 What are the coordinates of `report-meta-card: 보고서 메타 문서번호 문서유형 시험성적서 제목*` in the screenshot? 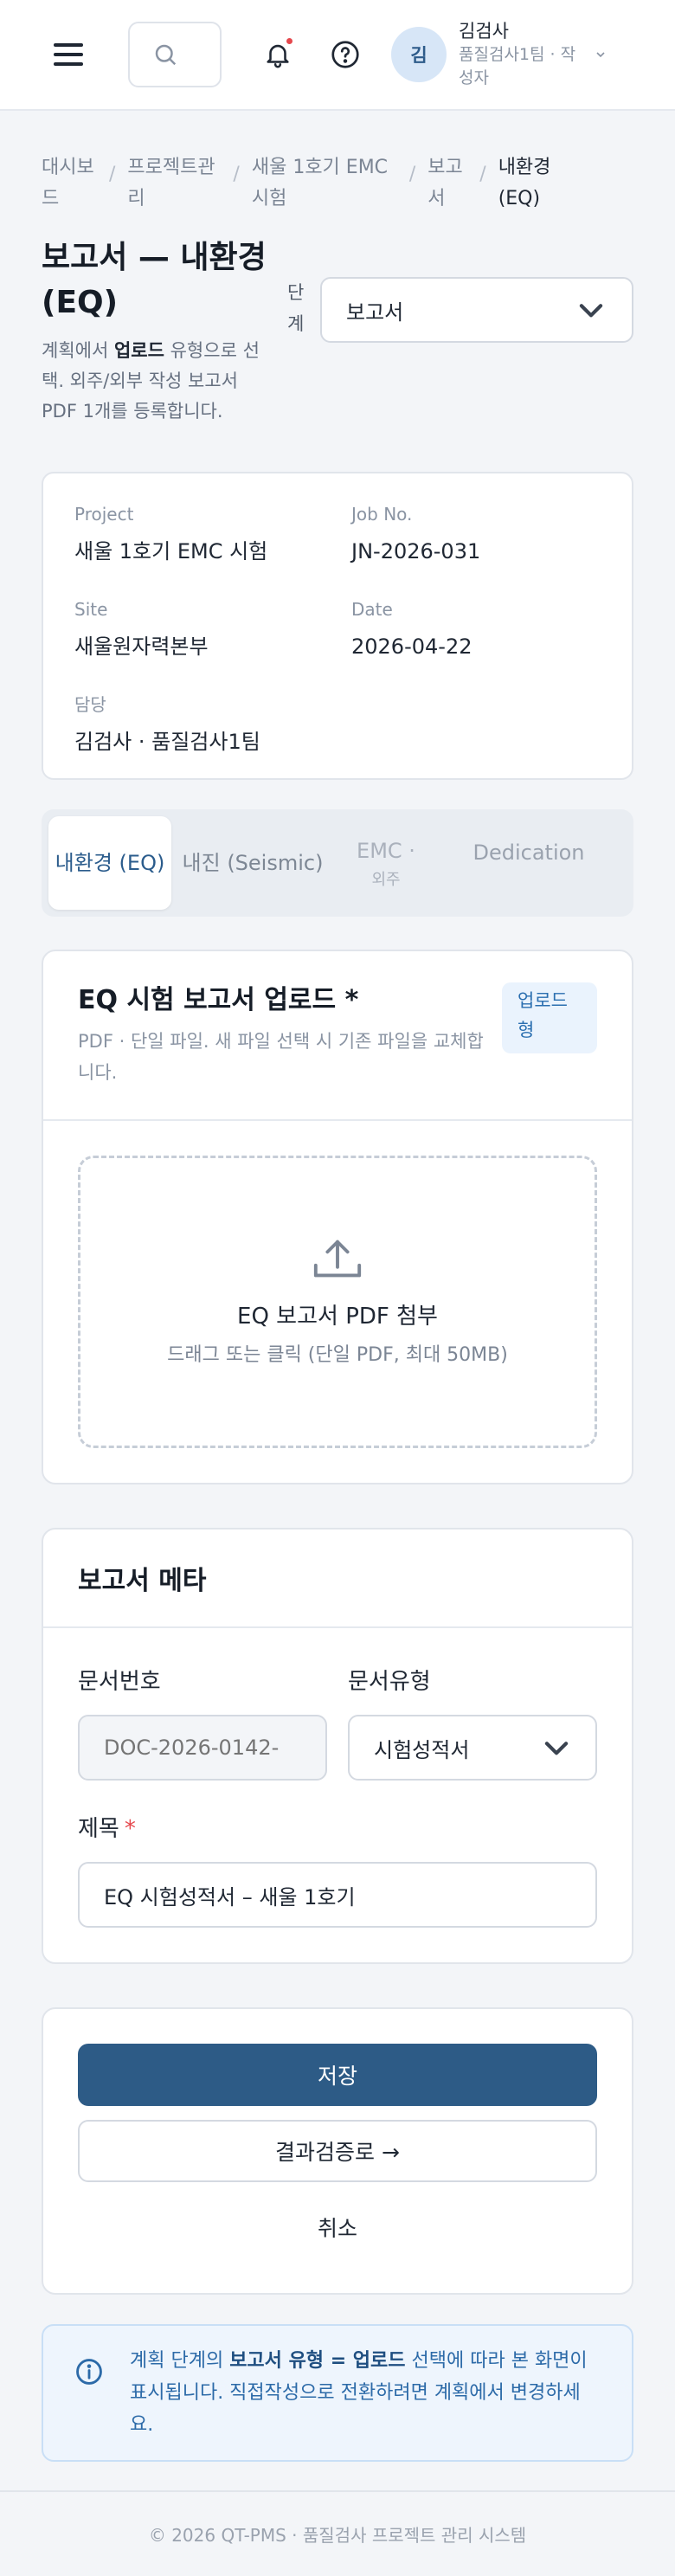 It's located at (337, 1746).